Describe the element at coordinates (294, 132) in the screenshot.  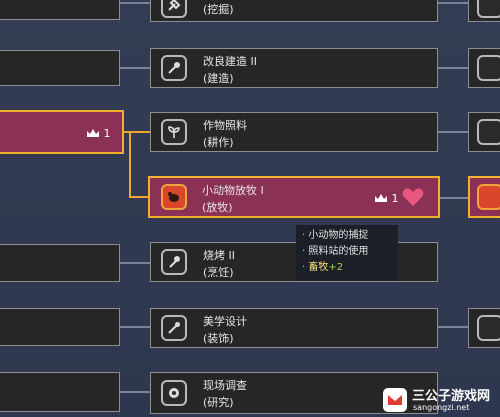
I see `skill-node-farming: 作物照料 (耕作)` at that location.